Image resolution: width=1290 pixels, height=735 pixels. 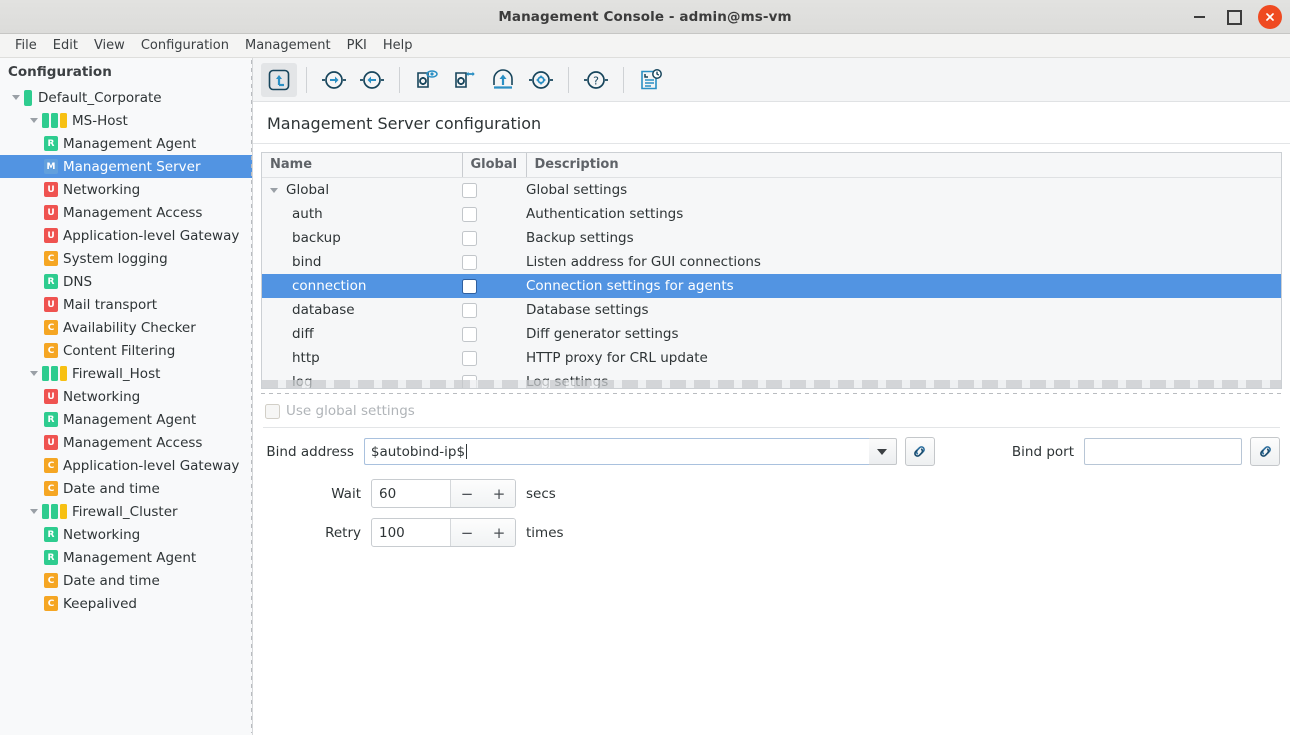 I want to click on forward-button, so click(x=334, y=80).